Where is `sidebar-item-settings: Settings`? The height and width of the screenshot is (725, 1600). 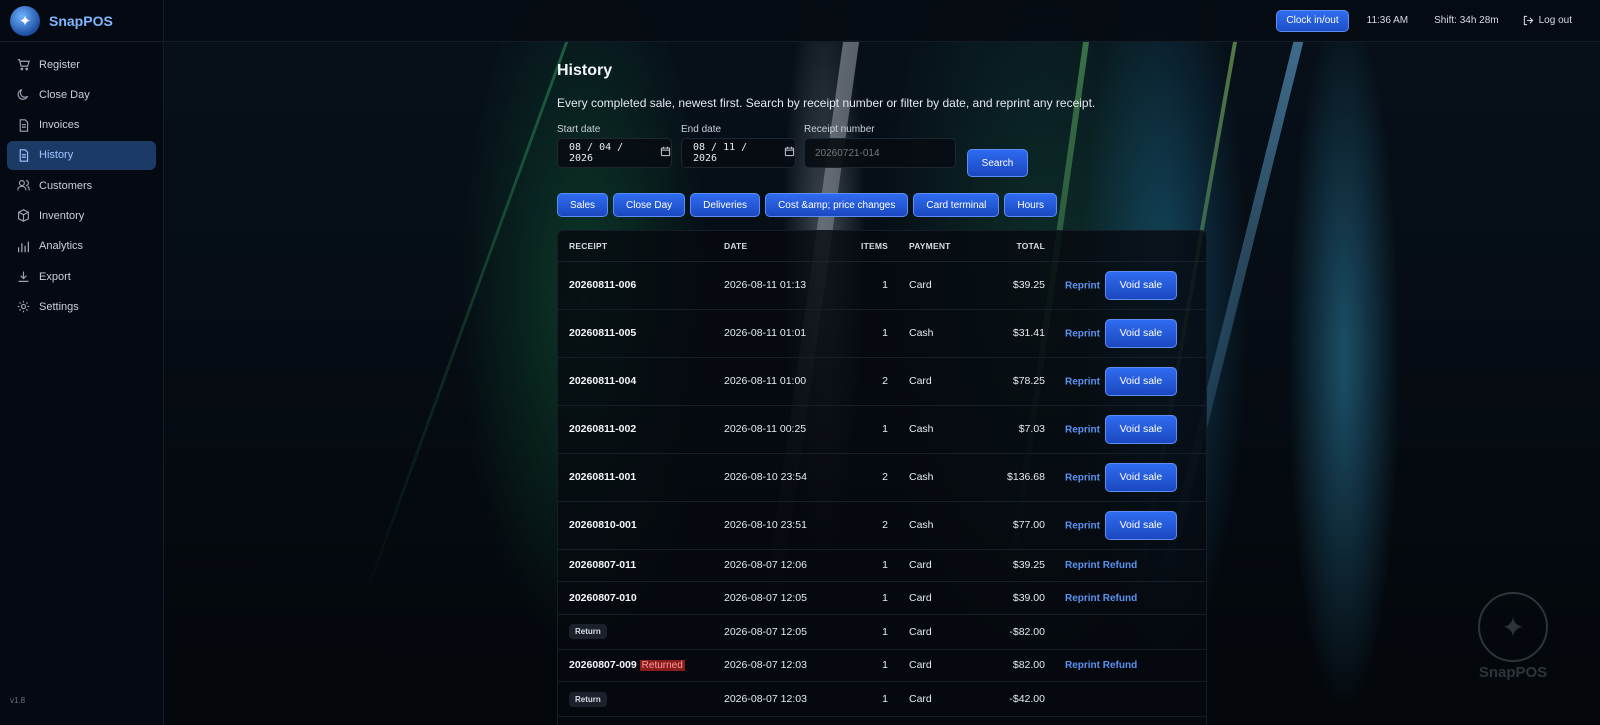 sidebar-item-settings: Settings is located at coordinates (81, 306).